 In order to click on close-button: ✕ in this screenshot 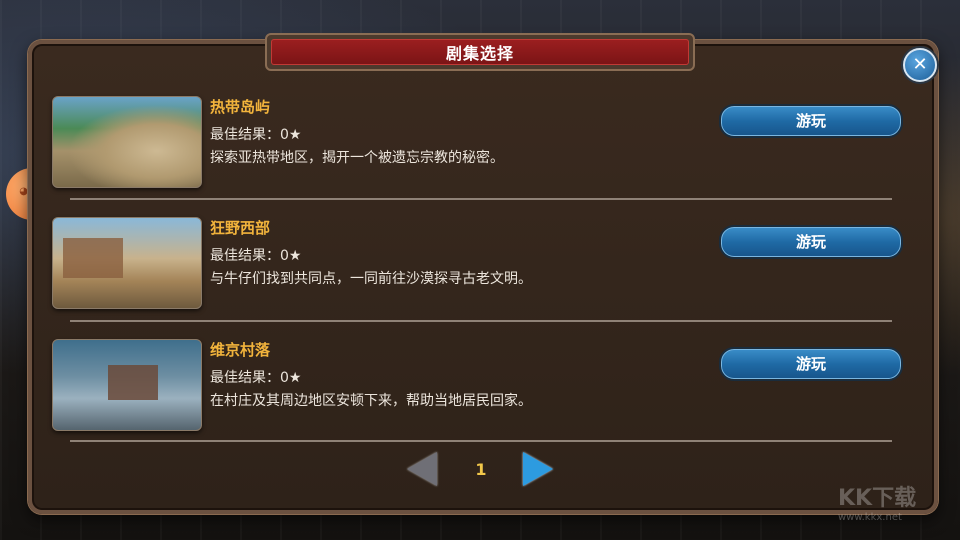, I will do `click(920, 65)`.